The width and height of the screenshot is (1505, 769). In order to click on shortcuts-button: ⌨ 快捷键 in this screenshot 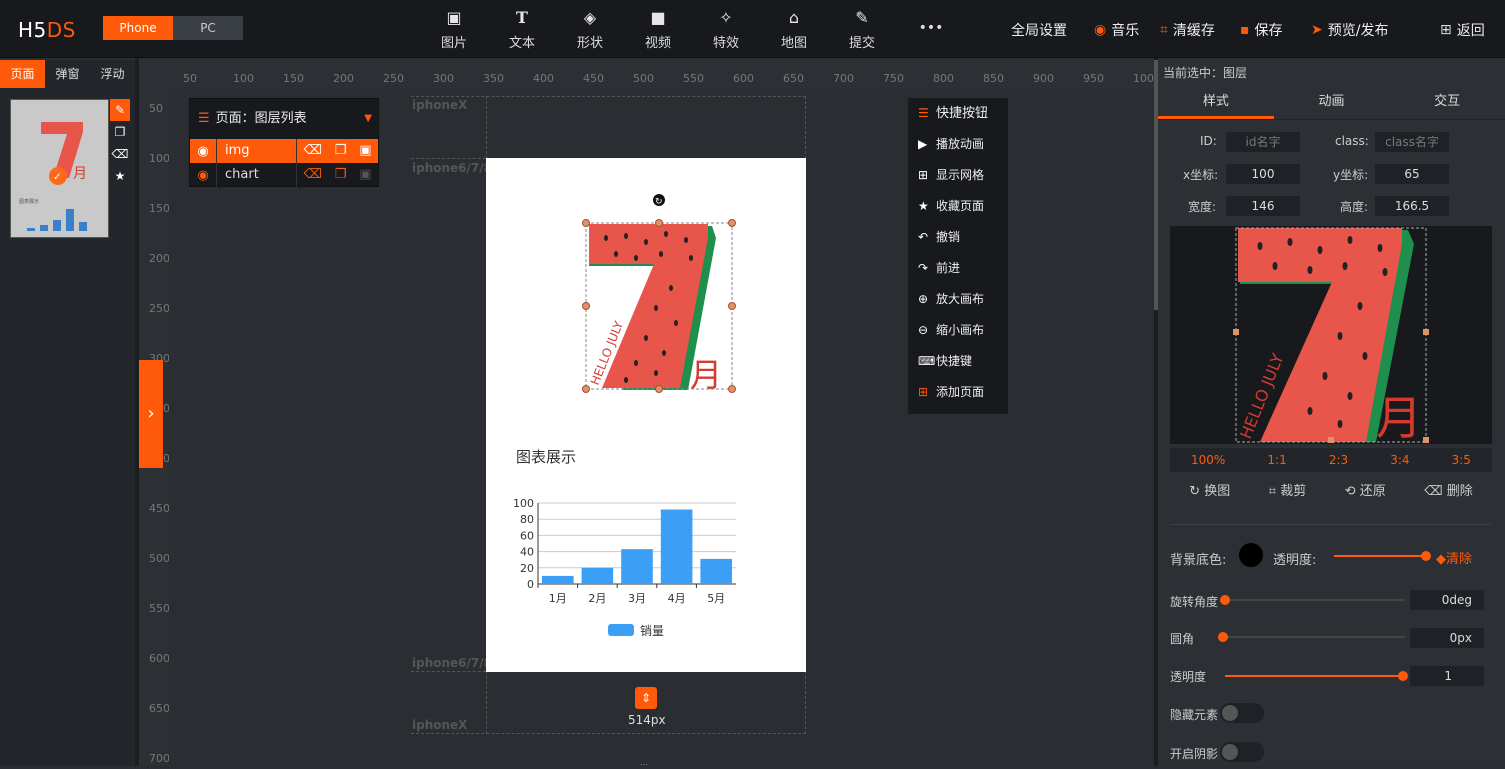, I will do `click(958, 361)`.